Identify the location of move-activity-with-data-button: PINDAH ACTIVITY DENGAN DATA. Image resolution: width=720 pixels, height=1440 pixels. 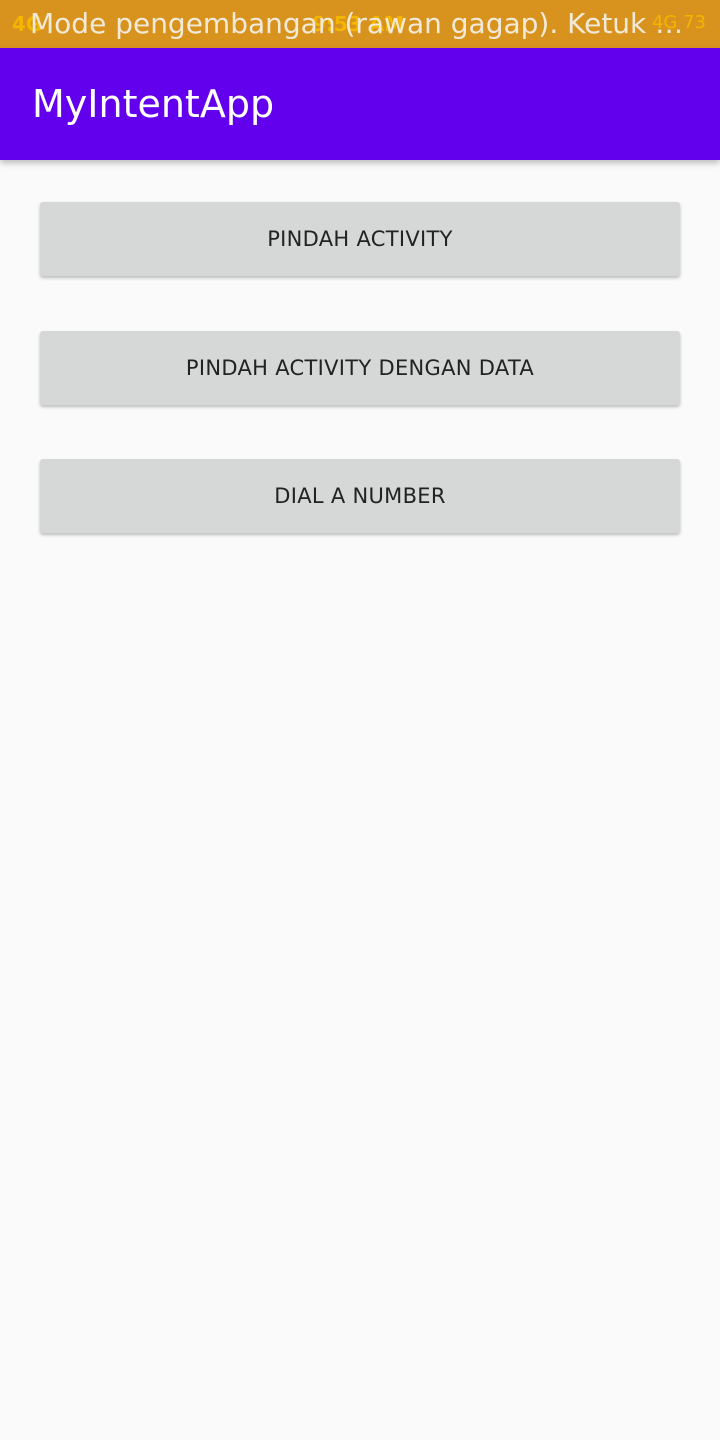
(360, 368).